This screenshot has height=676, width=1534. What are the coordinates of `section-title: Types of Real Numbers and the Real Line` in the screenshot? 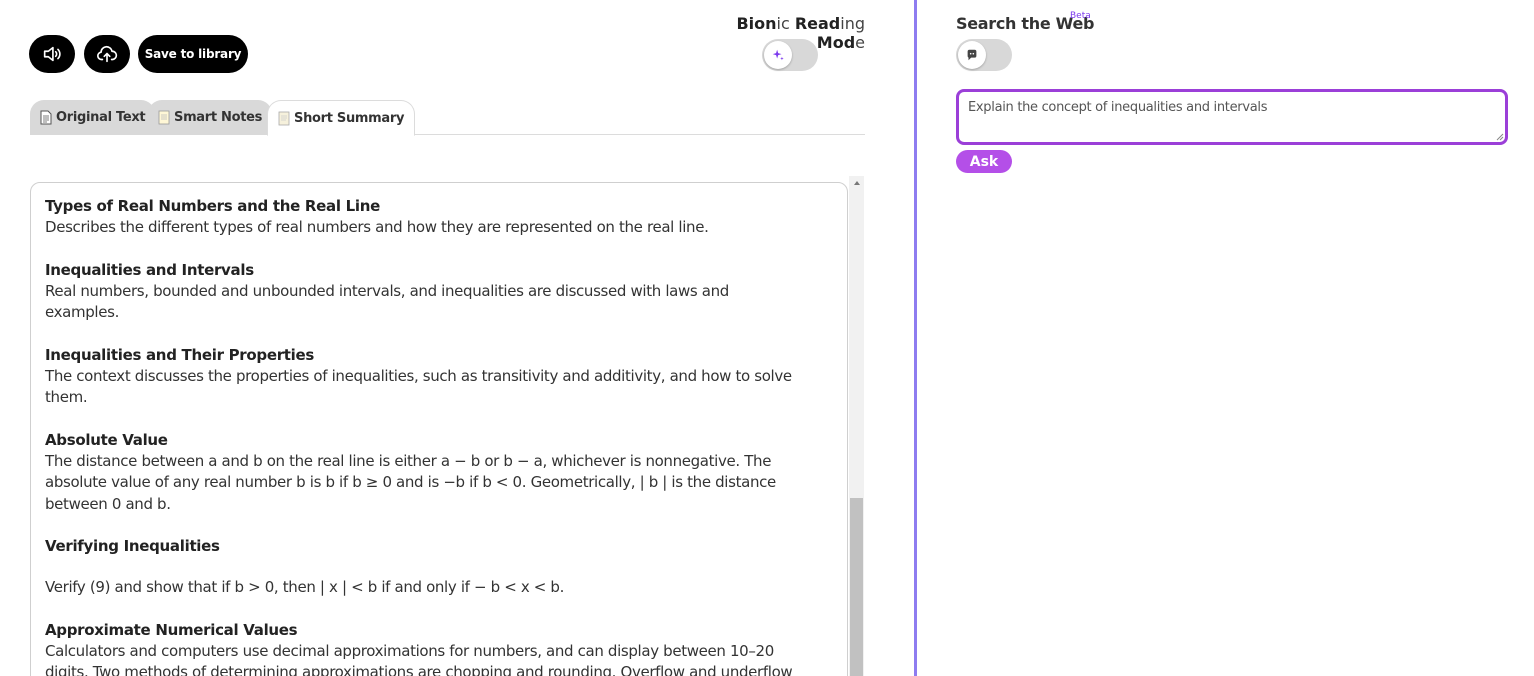 It's located at (212, 206).